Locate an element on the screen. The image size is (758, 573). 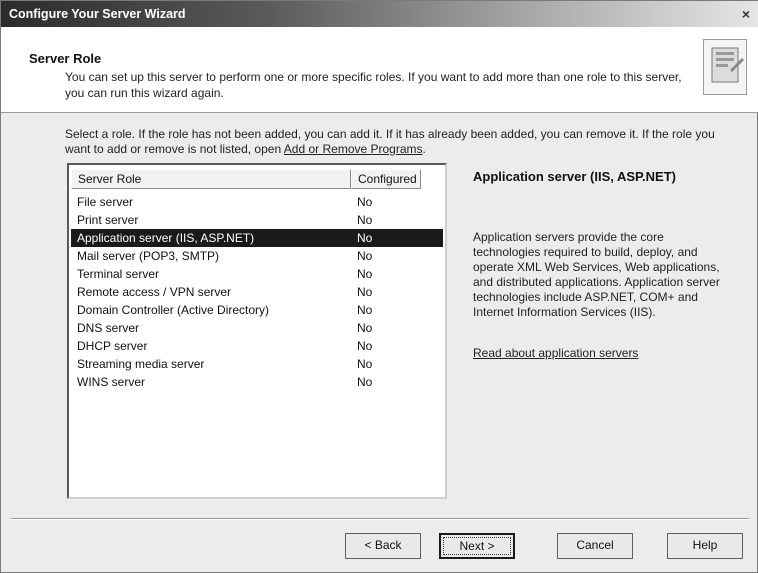
close-icon: × is located at coordinates (746, 14).